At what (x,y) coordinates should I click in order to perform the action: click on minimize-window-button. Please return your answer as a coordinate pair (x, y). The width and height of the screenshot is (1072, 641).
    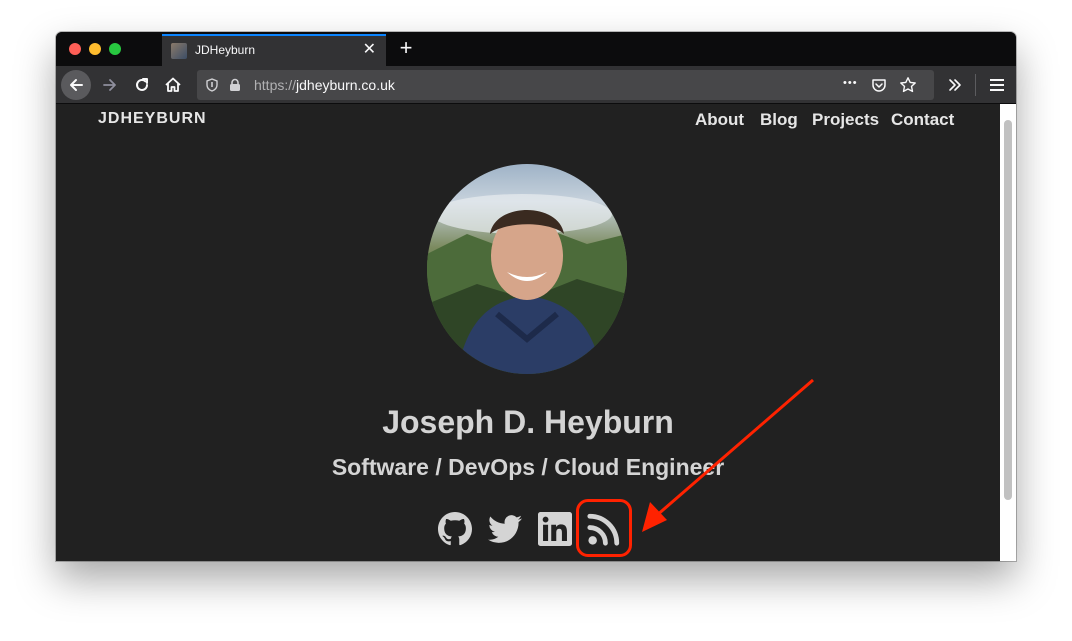
    Looking at the image, I should click on (95, 49).